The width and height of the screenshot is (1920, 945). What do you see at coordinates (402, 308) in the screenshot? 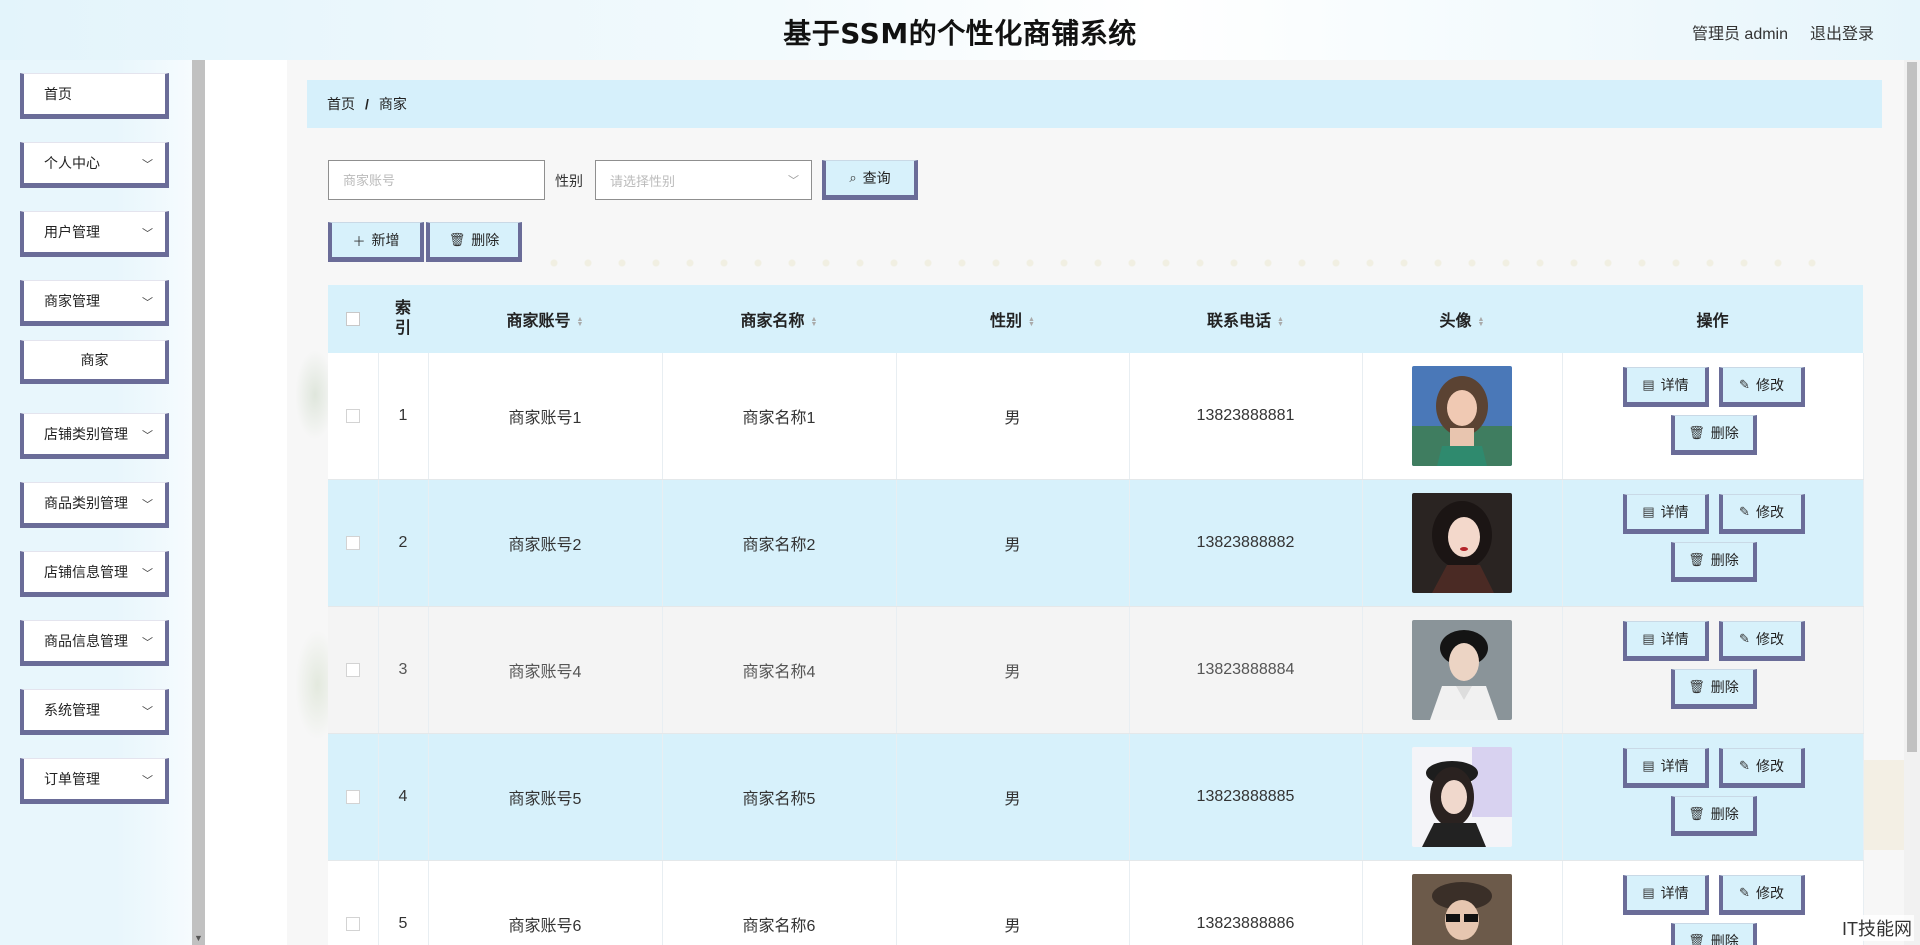
I see `column-index-line1: 索` at bounding box center [402, 308].